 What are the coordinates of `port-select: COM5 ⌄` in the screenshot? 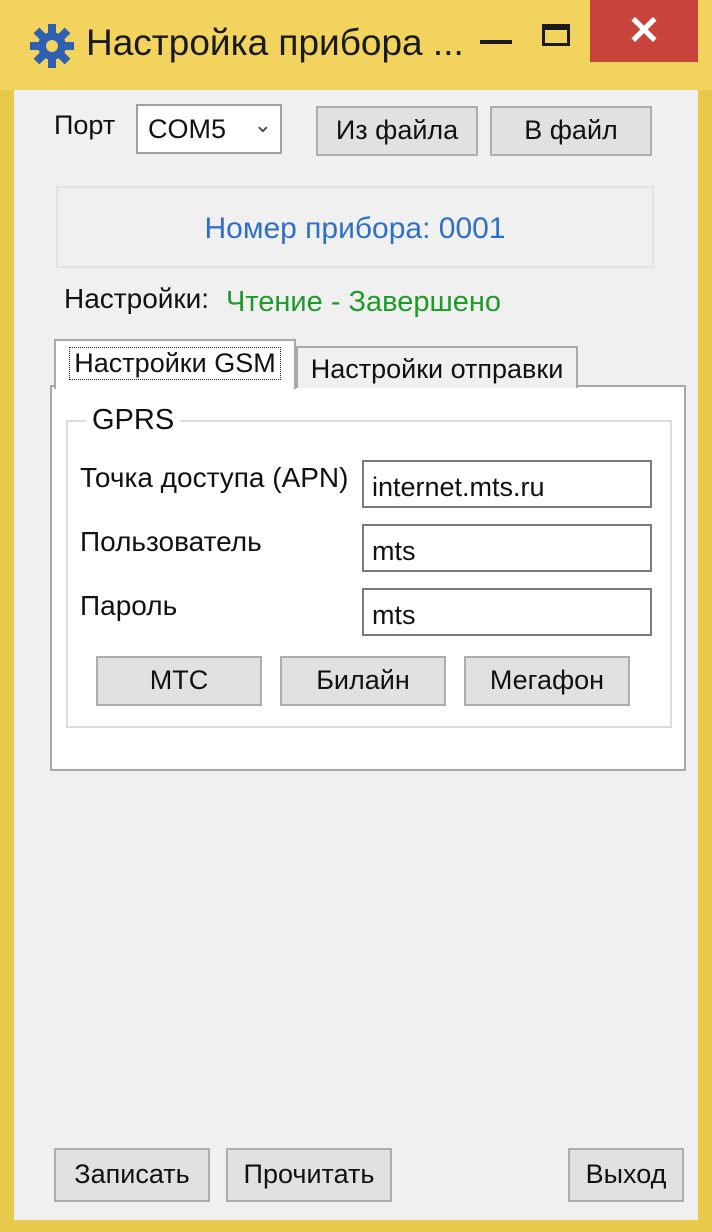 It's located at (209, 129).